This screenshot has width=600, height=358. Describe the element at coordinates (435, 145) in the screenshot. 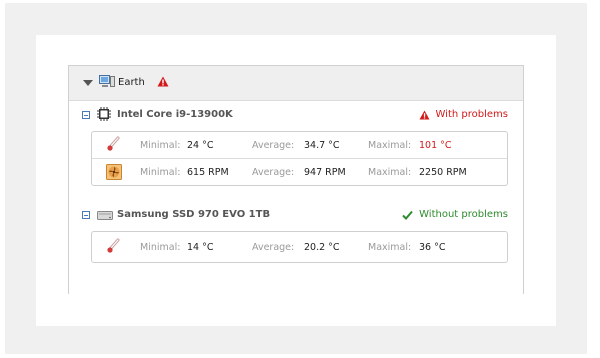

I see `maximal-value: 101 °C` at that location.